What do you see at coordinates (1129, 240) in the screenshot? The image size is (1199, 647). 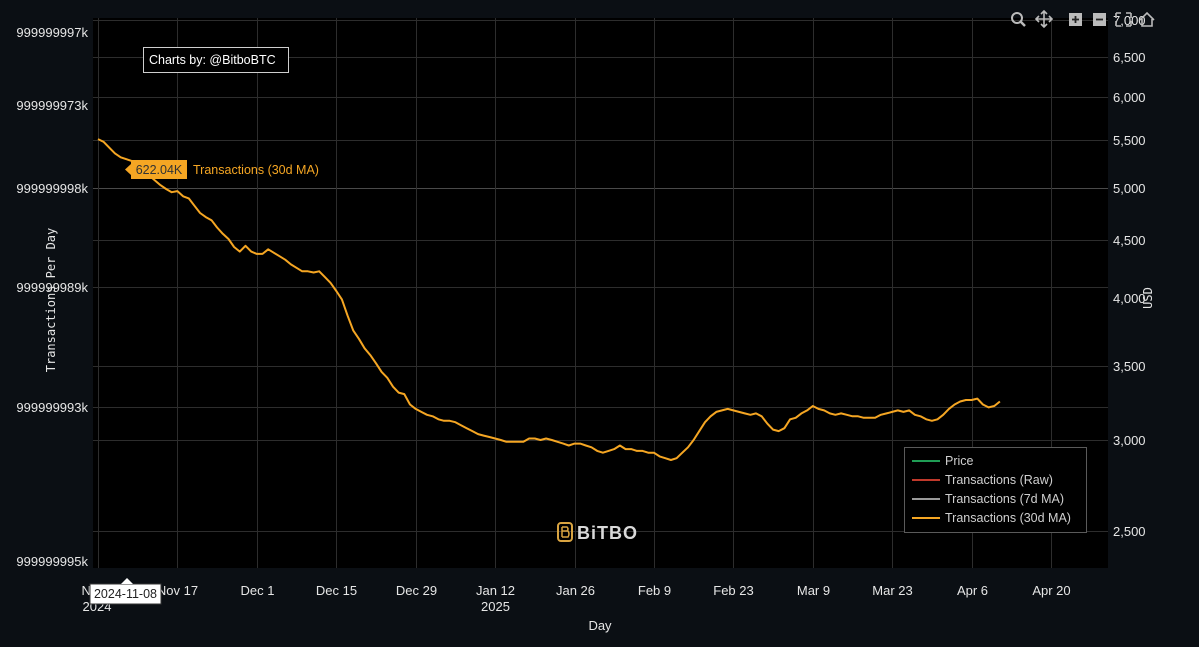 I see `right-tick-label: 4,500` at bounding box center [1129, 240].